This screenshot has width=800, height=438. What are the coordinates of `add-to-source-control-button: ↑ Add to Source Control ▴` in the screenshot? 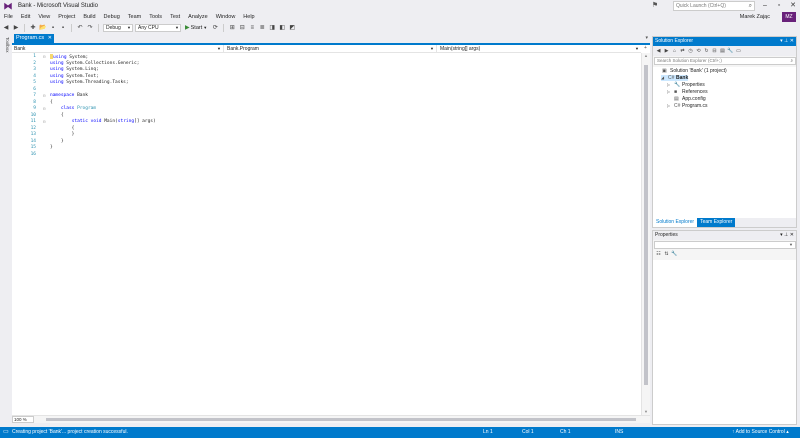 It's located at (760, 432).